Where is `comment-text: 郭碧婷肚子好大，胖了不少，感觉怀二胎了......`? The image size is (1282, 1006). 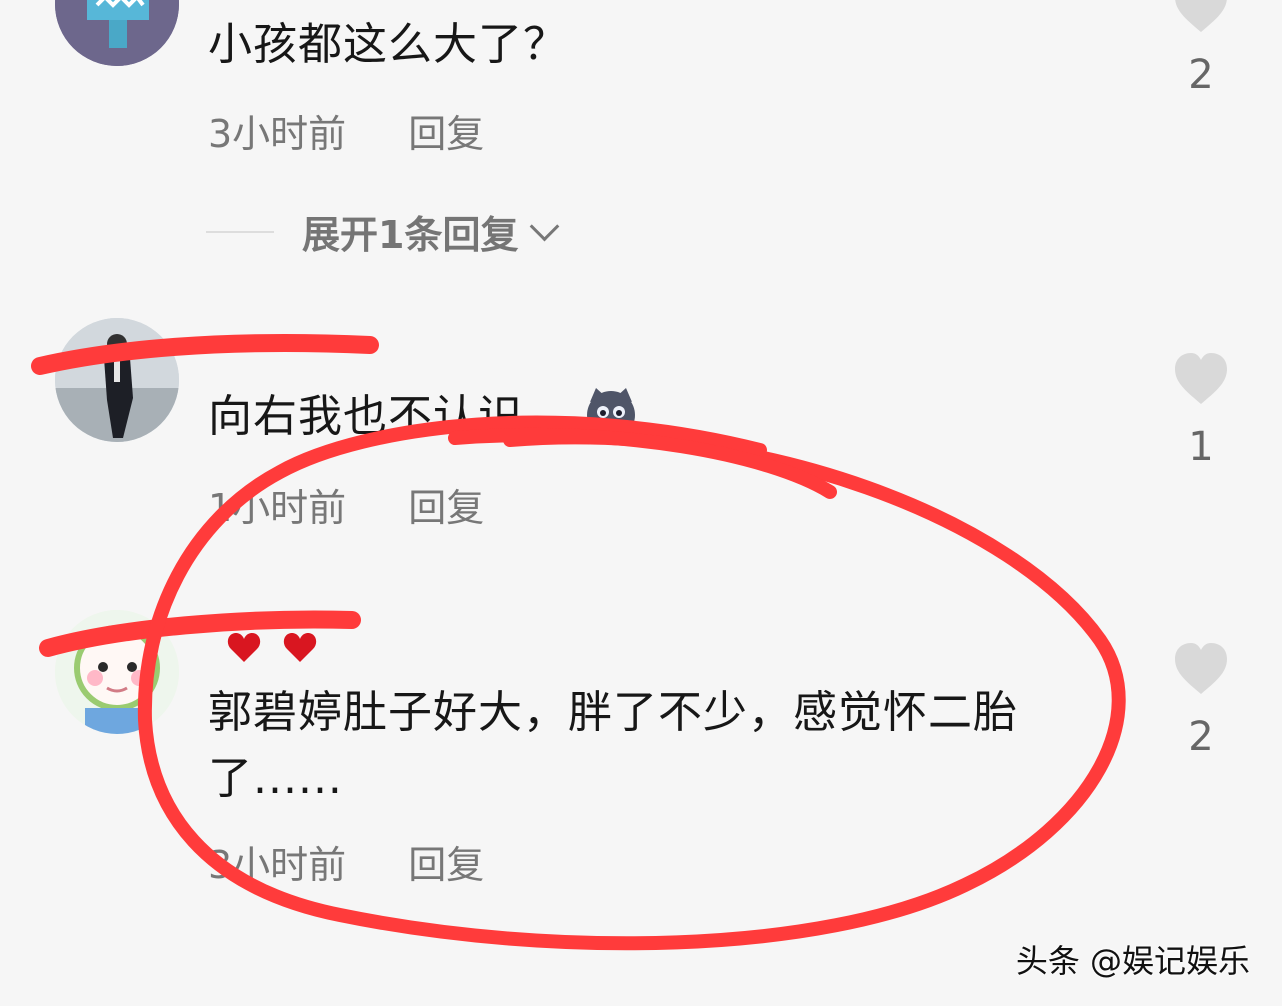
comment-text: 郭碧婷肚子好大，胖了不少，感觉怀二胎了...... is located at coordinates (613, 745).